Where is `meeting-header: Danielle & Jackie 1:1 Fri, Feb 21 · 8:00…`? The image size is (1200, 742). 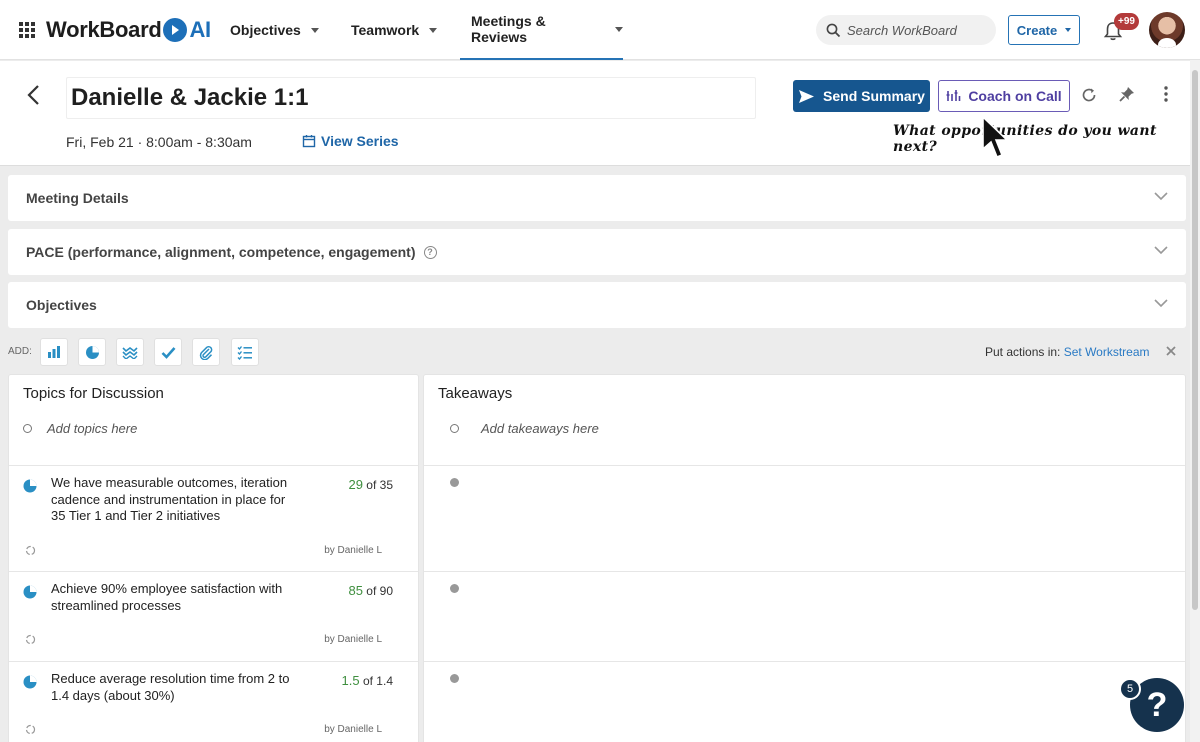
meeting-header: Danielle & Jackie 1:1 Fri, Feb 21 · 8:00… is located at coordinates (600, 113).